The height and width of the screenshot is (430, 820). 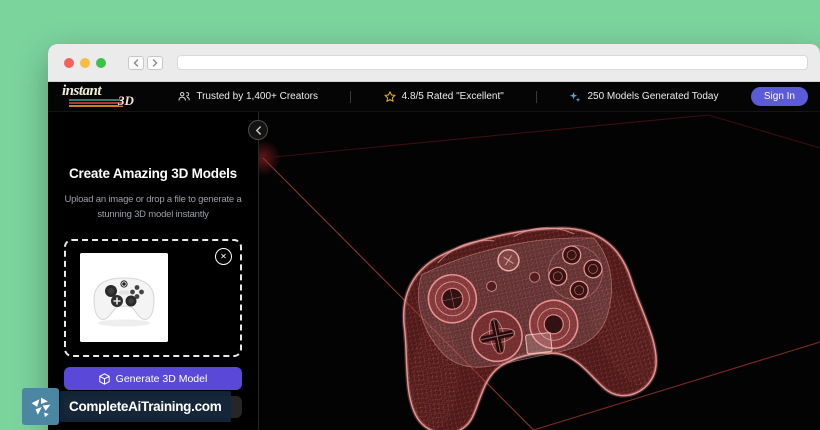 What do you see at coordinates (101, 62) in the screenshot?
I see `zoom-window-button` at bounding box center [101, 62].